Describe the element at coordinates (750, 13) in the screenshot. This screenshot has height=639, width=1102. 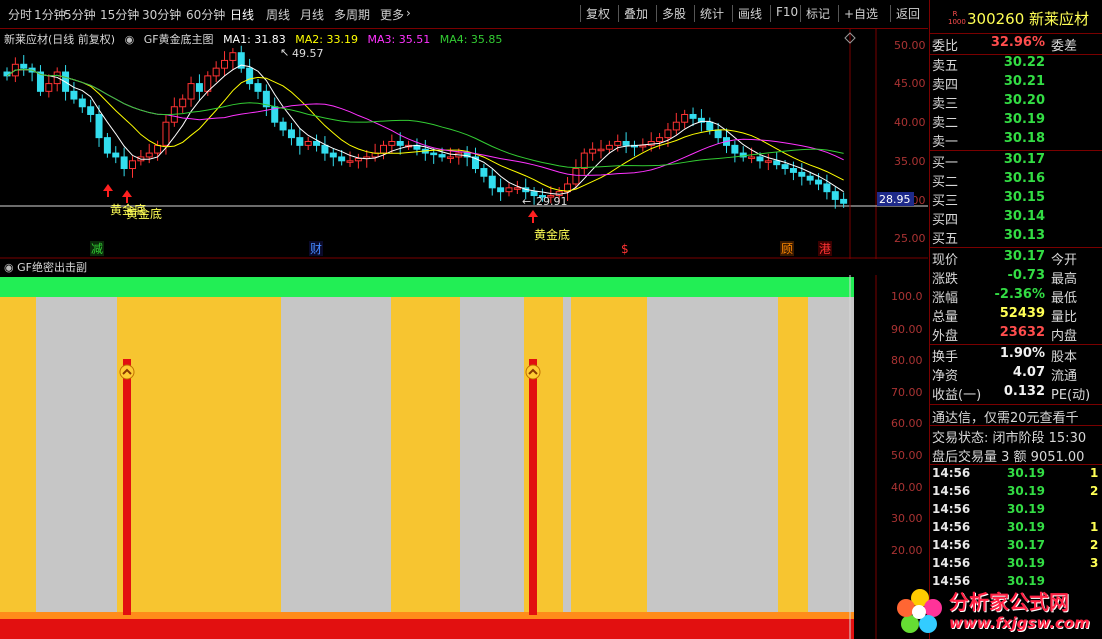
I see `draw-line-button: 画线` at that location.